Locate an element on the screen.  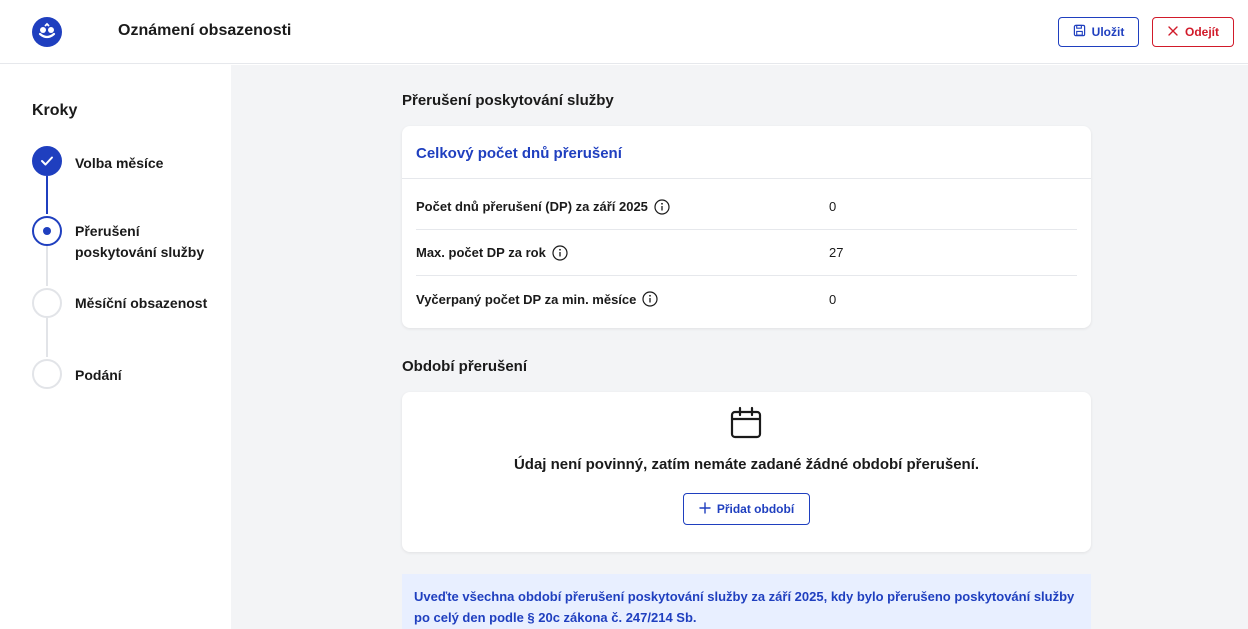
save-button: Uložit is located at coordinates (1098, 32).